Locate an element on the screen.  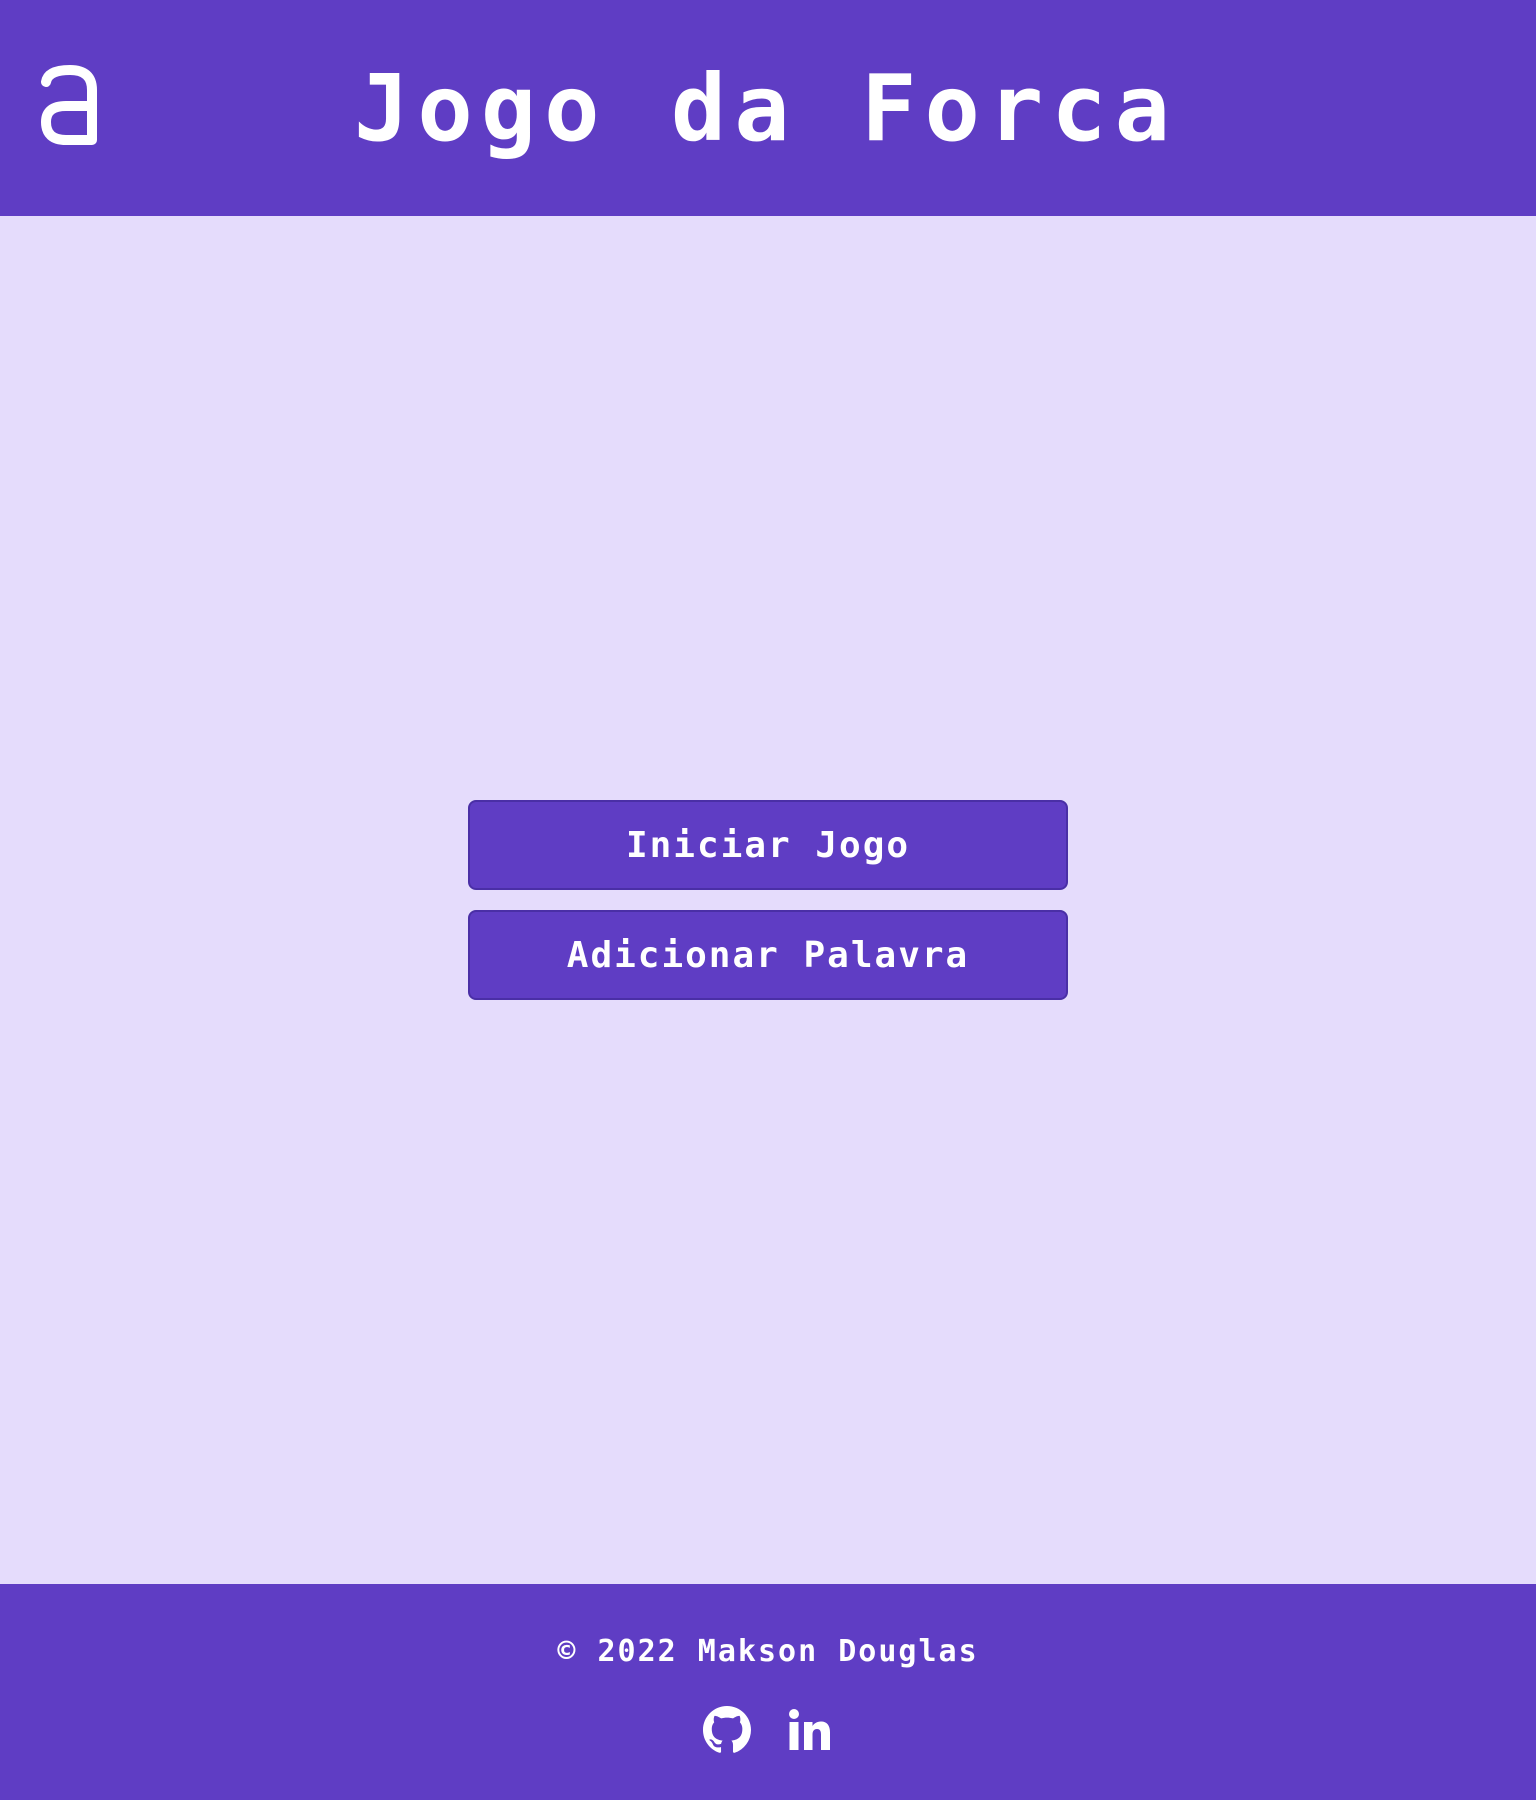
header: Jogo da Forca is located at coordinates (768, 108).